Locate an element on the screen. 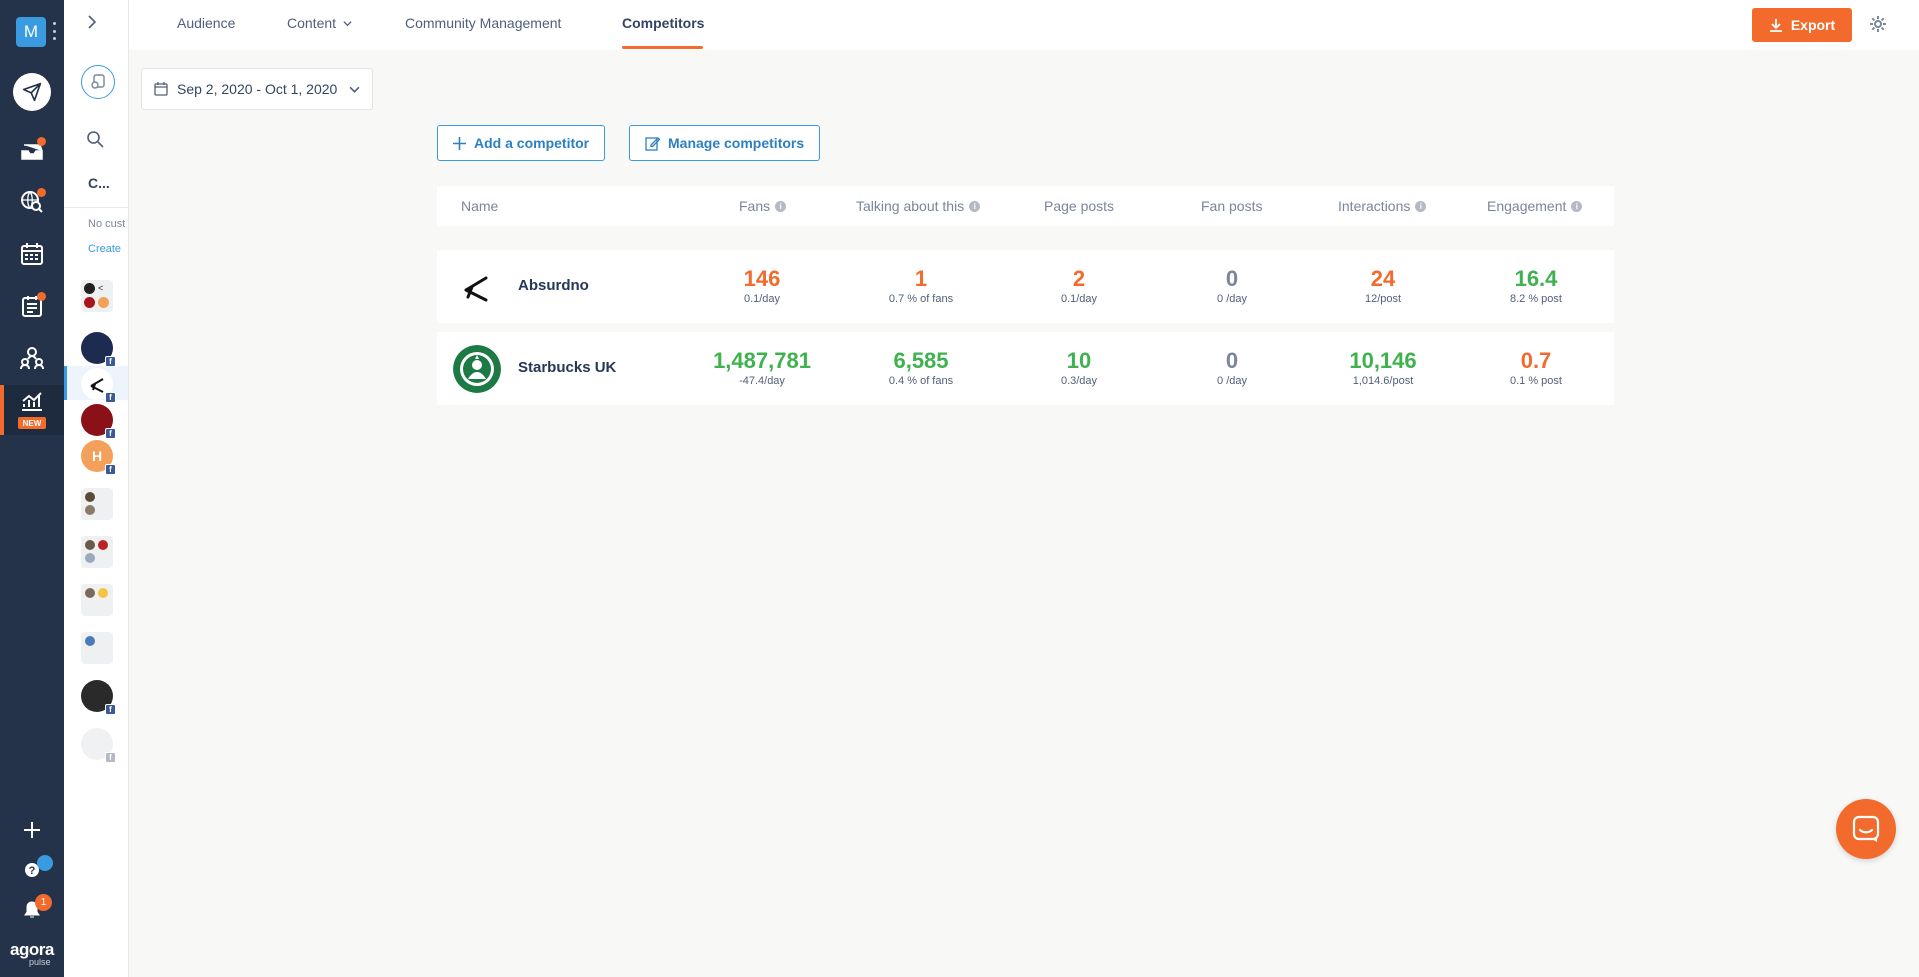 The height and width of the screenshot is (977, 1919). manage-competitors-button: Manage competitors is located at coordinates (725, 143).